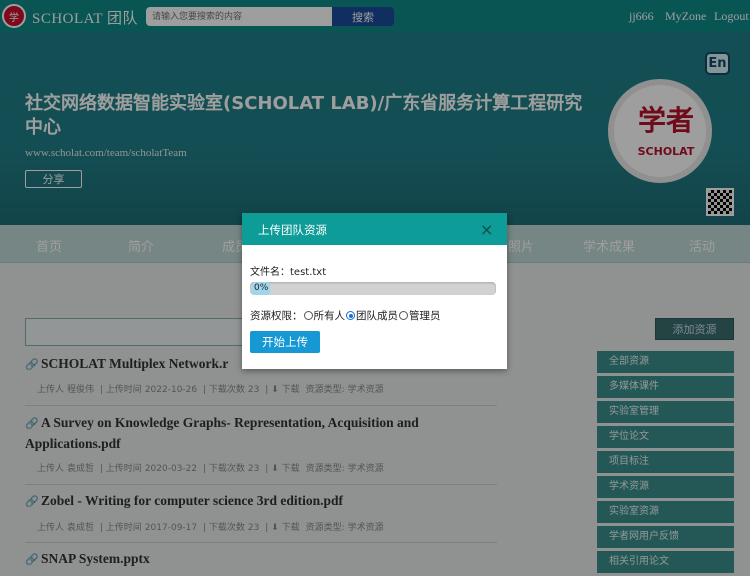  What do you see at coordinates (350, 315) in the screenshot?
I see `radio-team-members` at bounding box center [350, 315].